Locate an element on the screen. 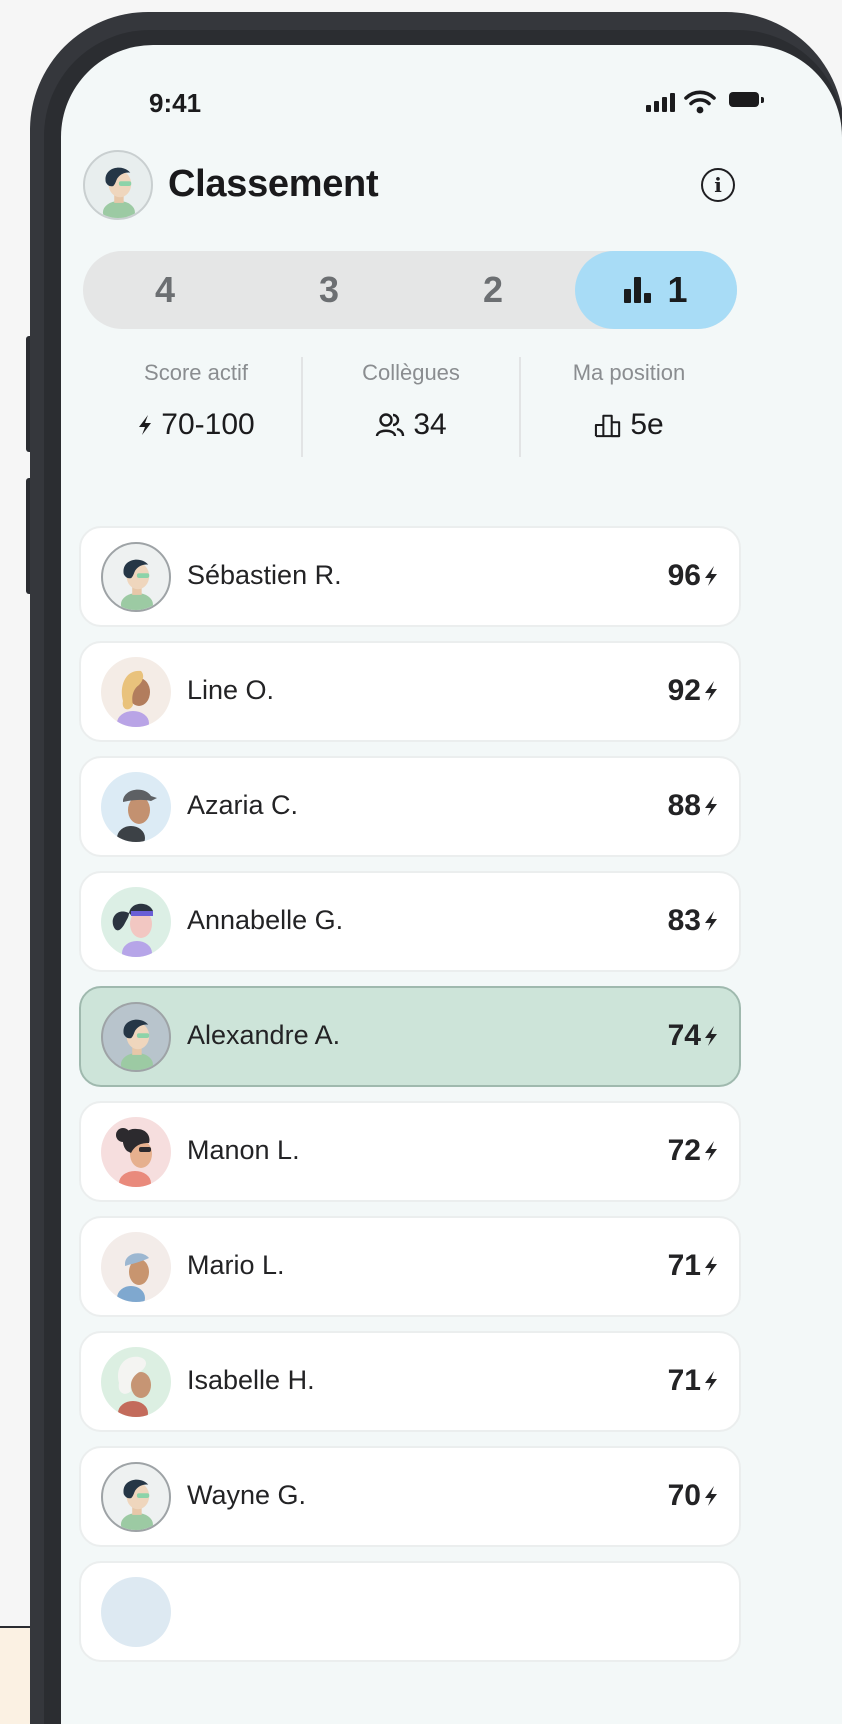 The height and width of the screenshot is (1724, 842). stat-my-position: Ma position 5e is located at coordinates (629, 401).